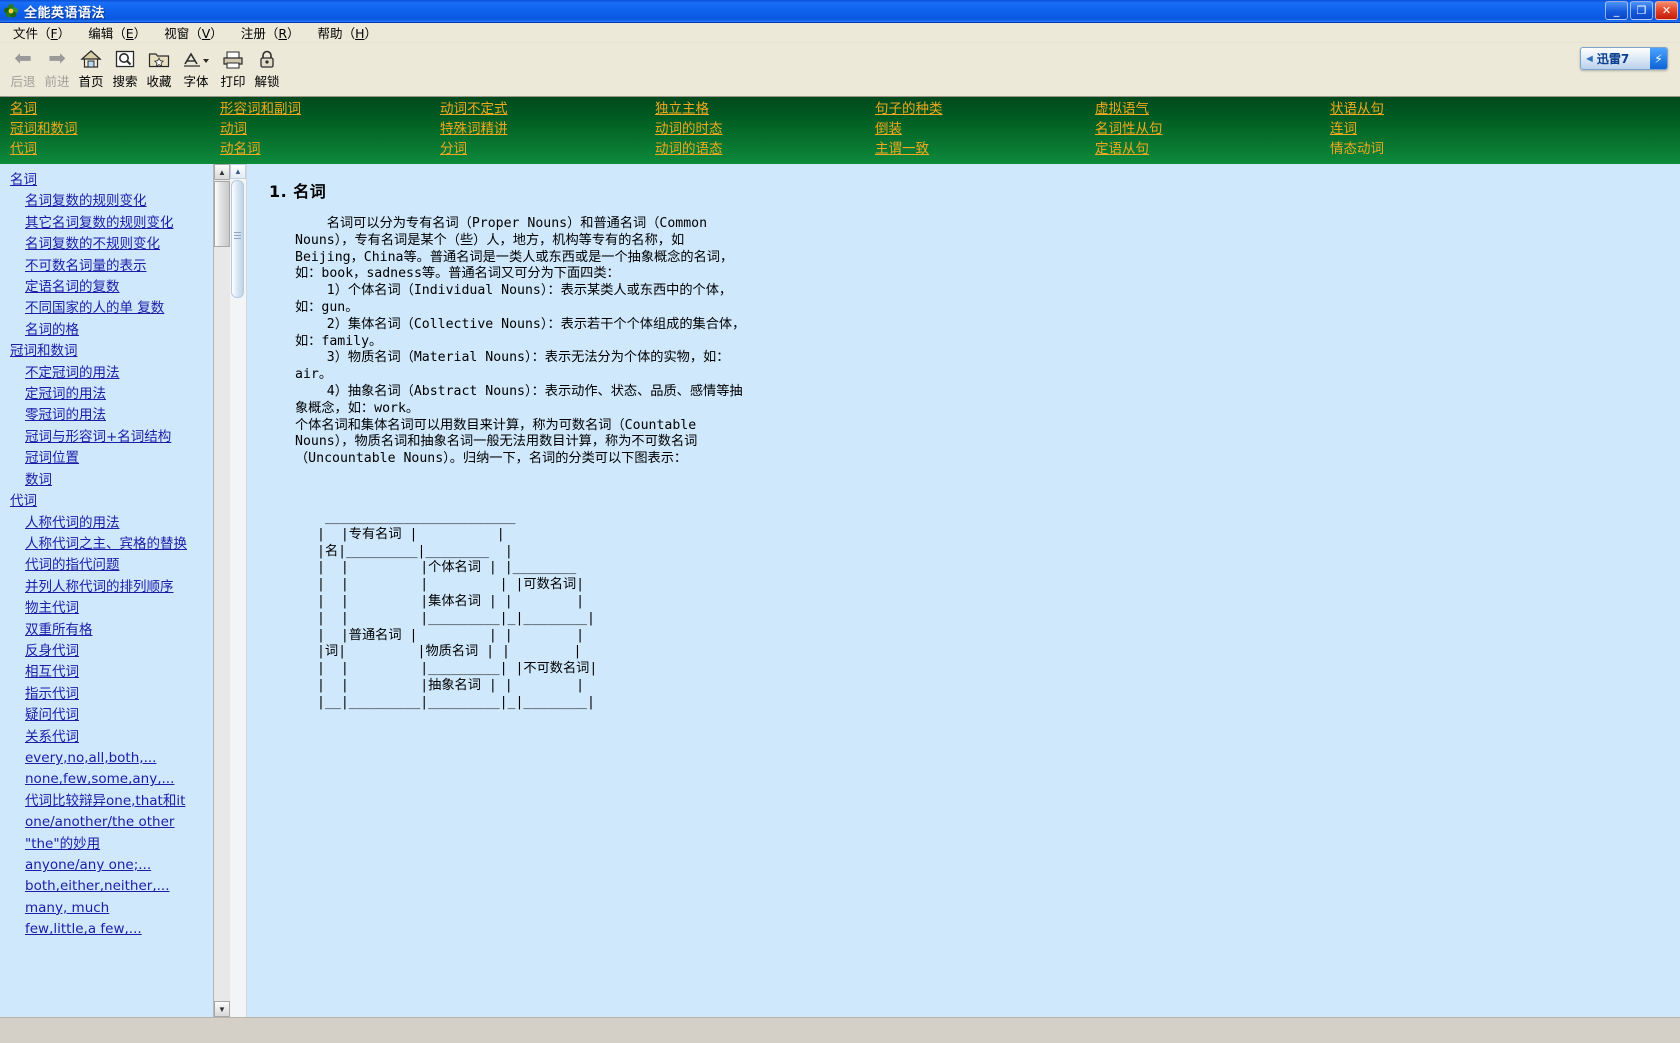 The height and width of the screenshot is (1043, 1680). I want to click on toc-link: 人称代词的用法, so click(115, 523).